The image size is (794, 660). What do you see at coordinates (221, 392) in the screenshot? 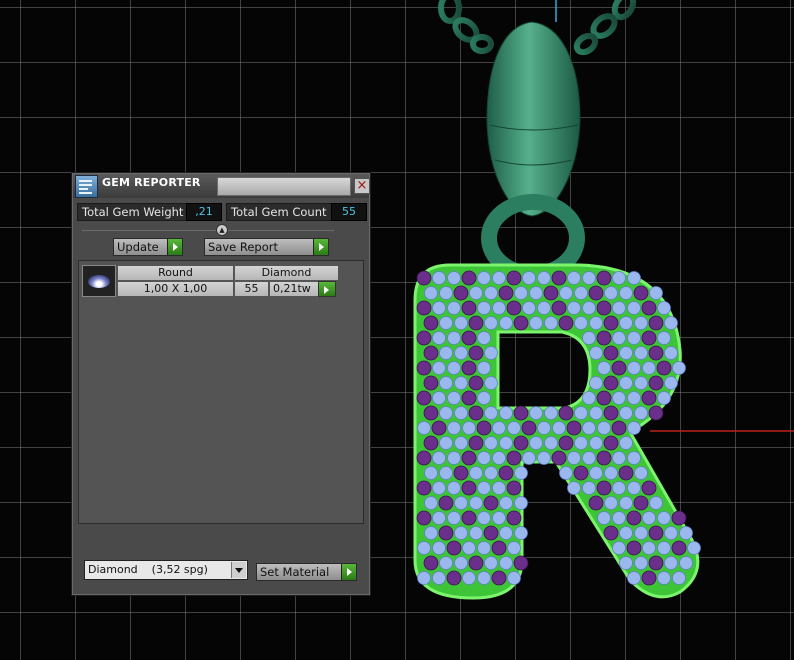
I see `gem-list: Round Diamond 1,00 X 1,00 55 0,21tw` at bounding box center [221, 392].